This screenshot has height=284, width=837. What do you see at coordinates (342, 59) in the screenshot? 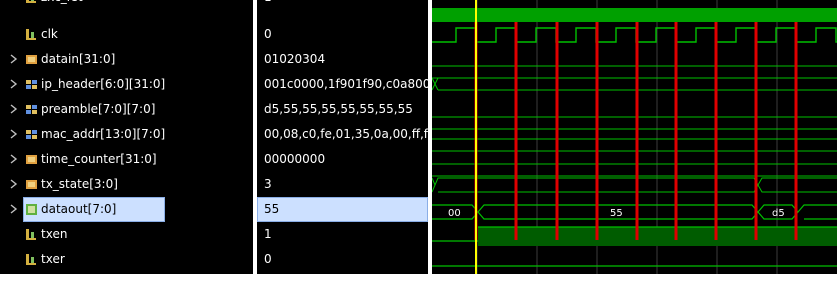
I see `signal-value-row: 01020304` at bounding box center [342, 59].